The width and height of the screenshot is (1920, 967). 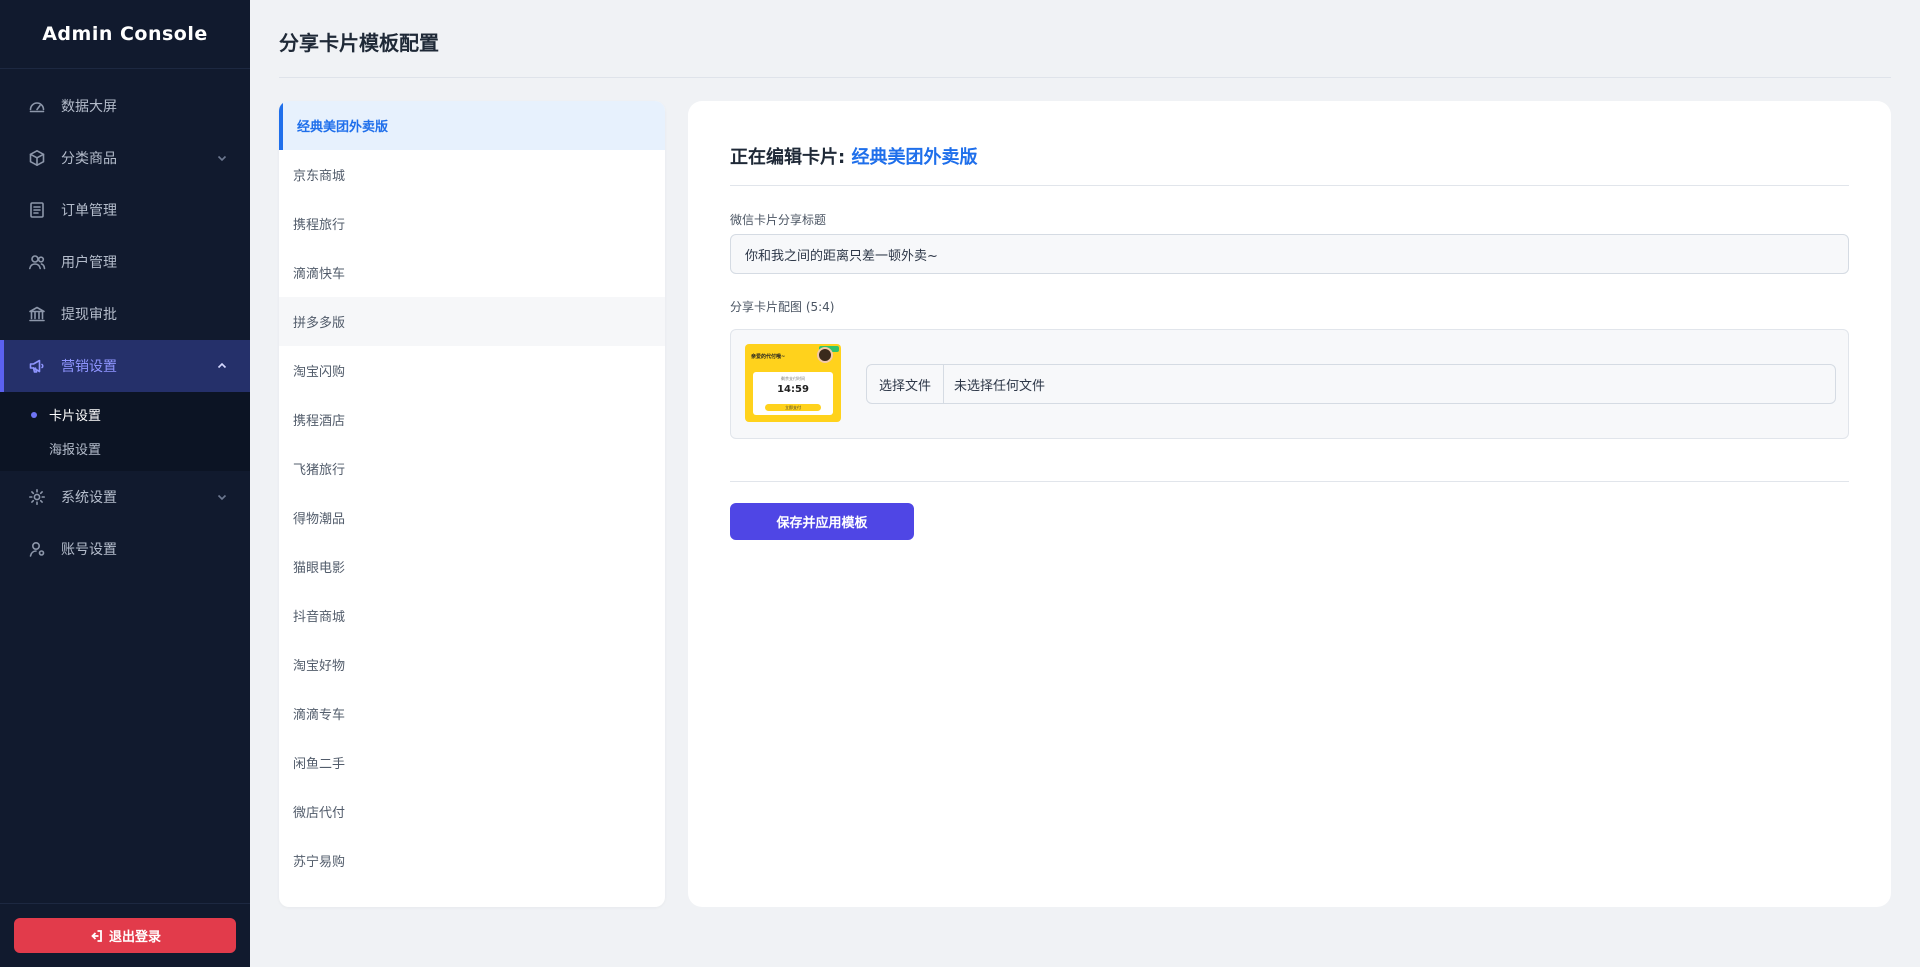 I want to click on brand-logo: Admin Console, so click(x=125, y=34).